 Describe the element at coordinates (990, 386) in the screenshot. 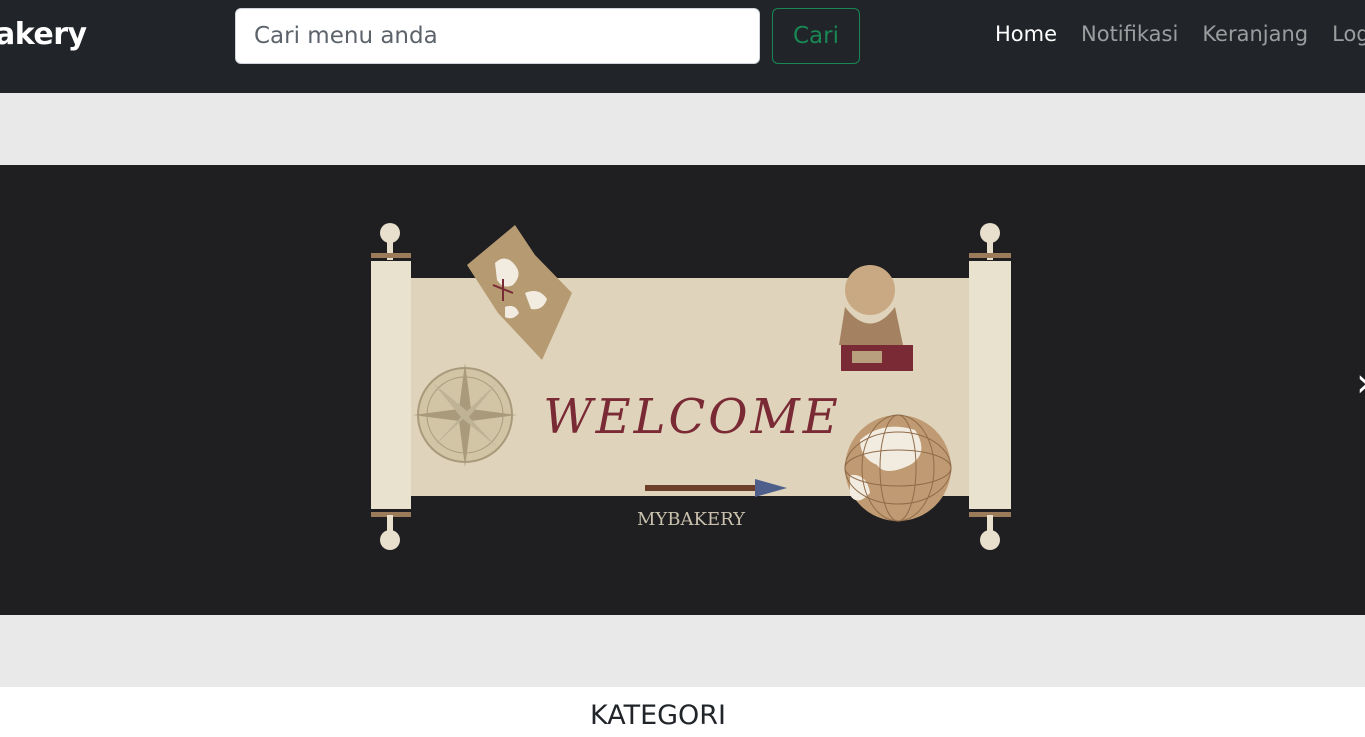

I see `scroll-right-roller` at that location.